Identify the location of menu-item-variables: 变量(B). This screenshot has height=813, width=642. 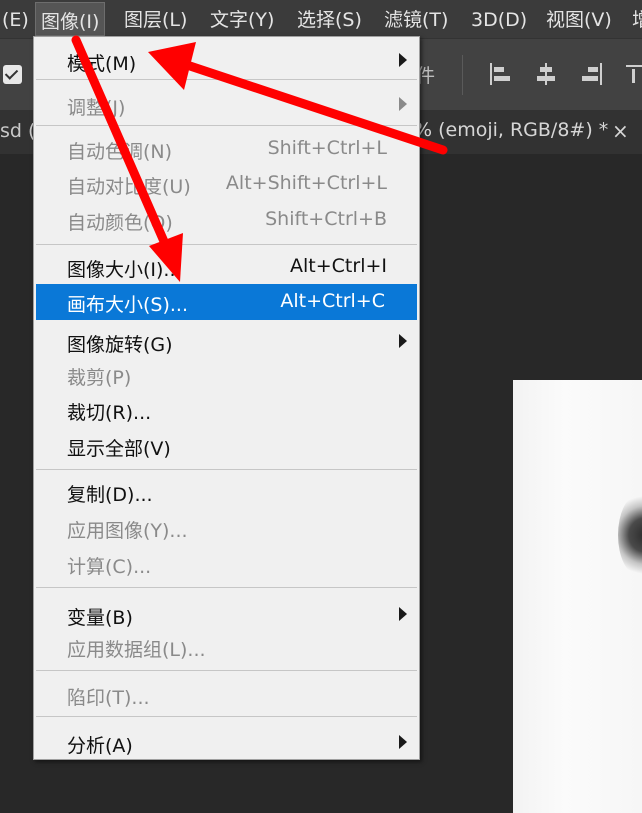
(226, 615).